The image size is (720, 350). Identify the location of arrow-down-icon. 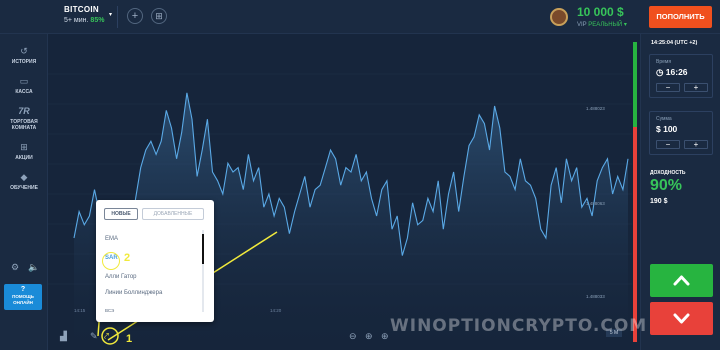
(681, 318).